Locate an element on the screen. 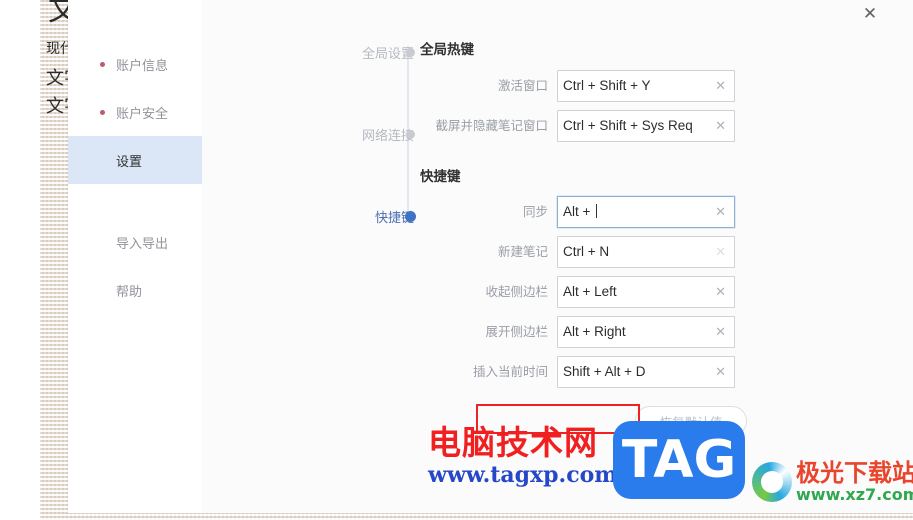 The height and width of the screenshot is (520, 913). background-white-strip is located at coordinates (20, 260).